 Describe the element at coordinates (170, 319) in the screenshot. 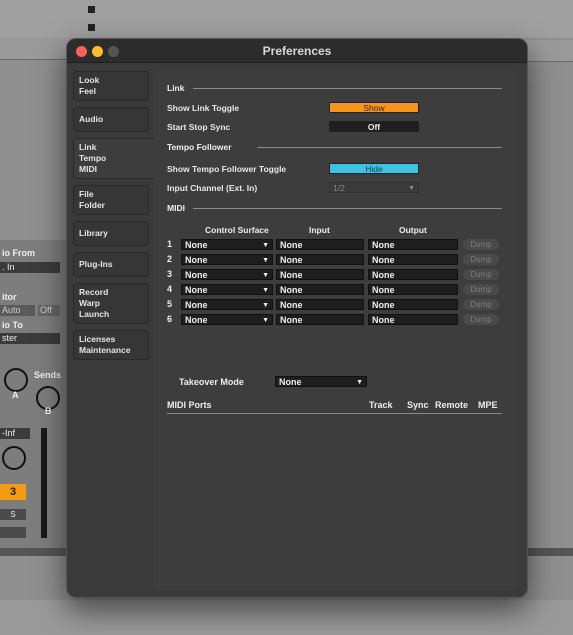

I see `midi-row-number: 6` at that location.